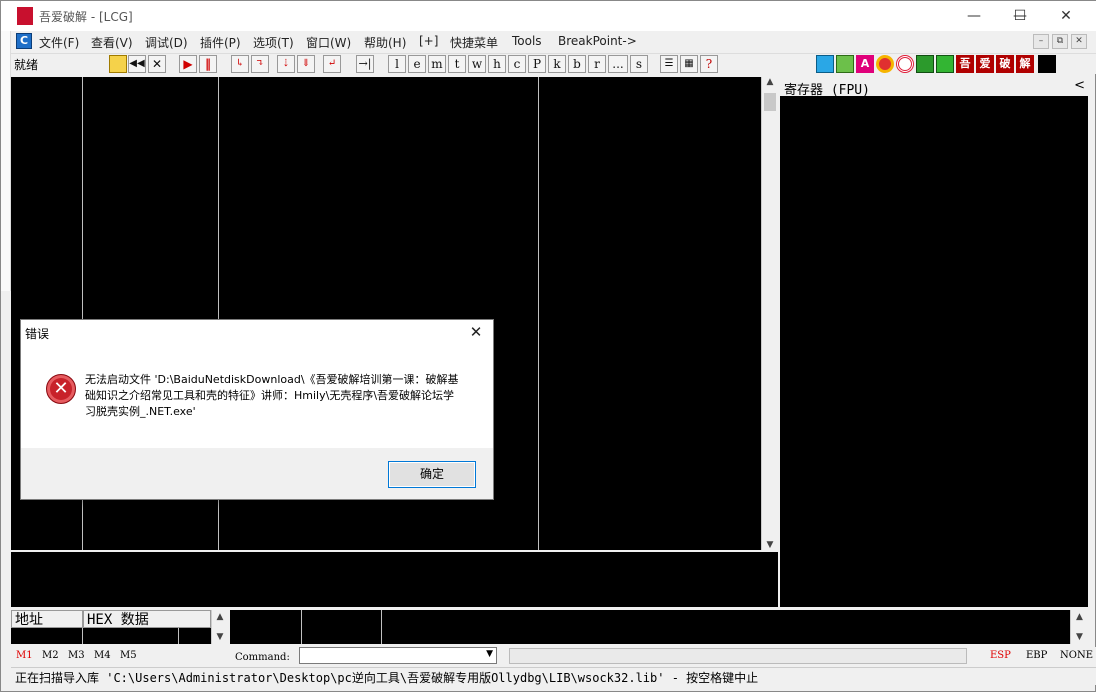  Describe the element at coordinates (47, 619) in the screenshot. I see `dump-address-header: 地址` at that location.